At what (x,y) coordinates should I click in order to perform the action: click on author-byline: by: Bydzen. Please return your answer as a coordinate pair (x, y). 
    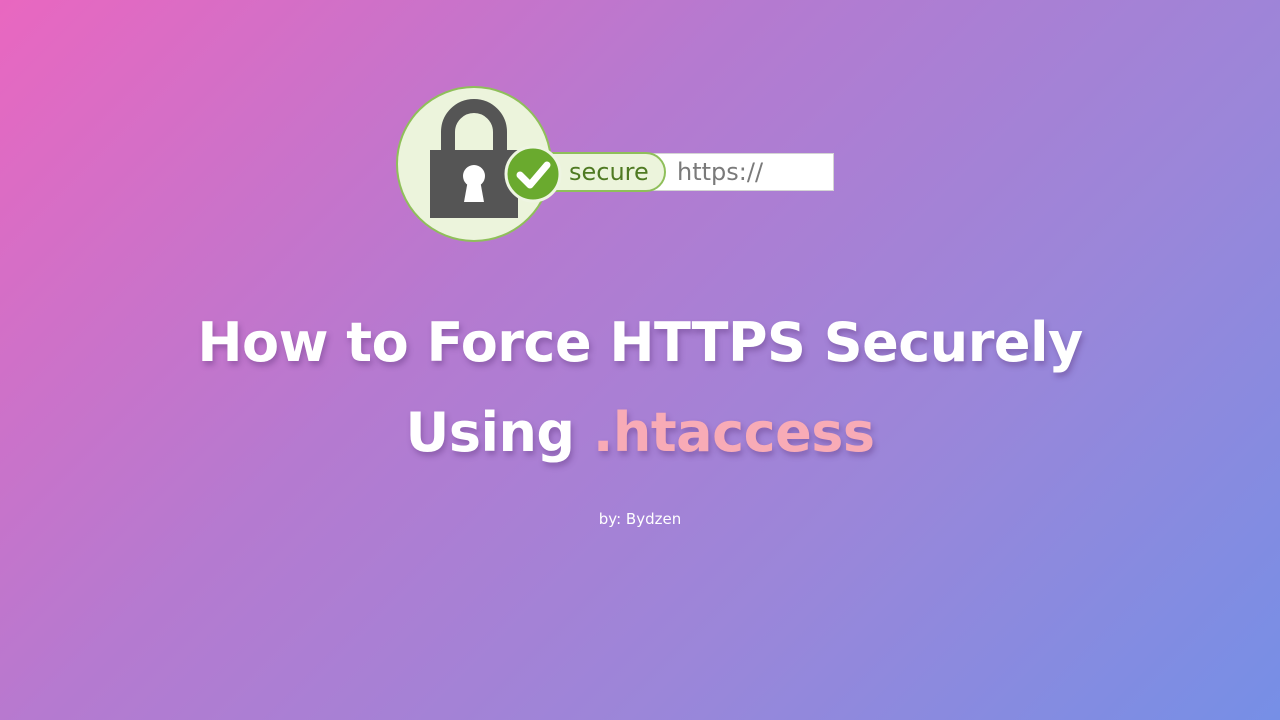
    Looking at the image, I should click on (640, 519).